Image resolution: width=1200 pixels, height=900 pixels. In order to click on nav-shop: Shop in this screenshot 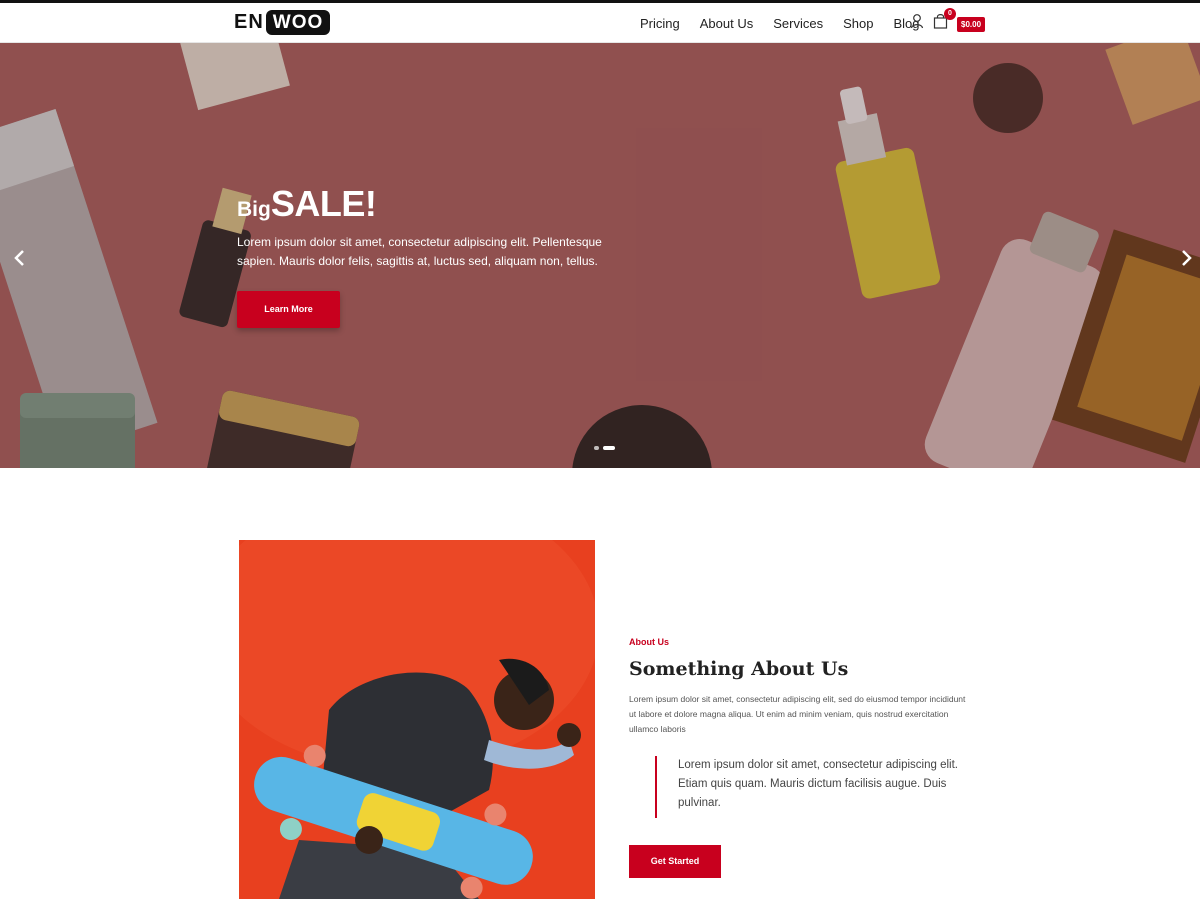, I will do `click(858, 23)`.